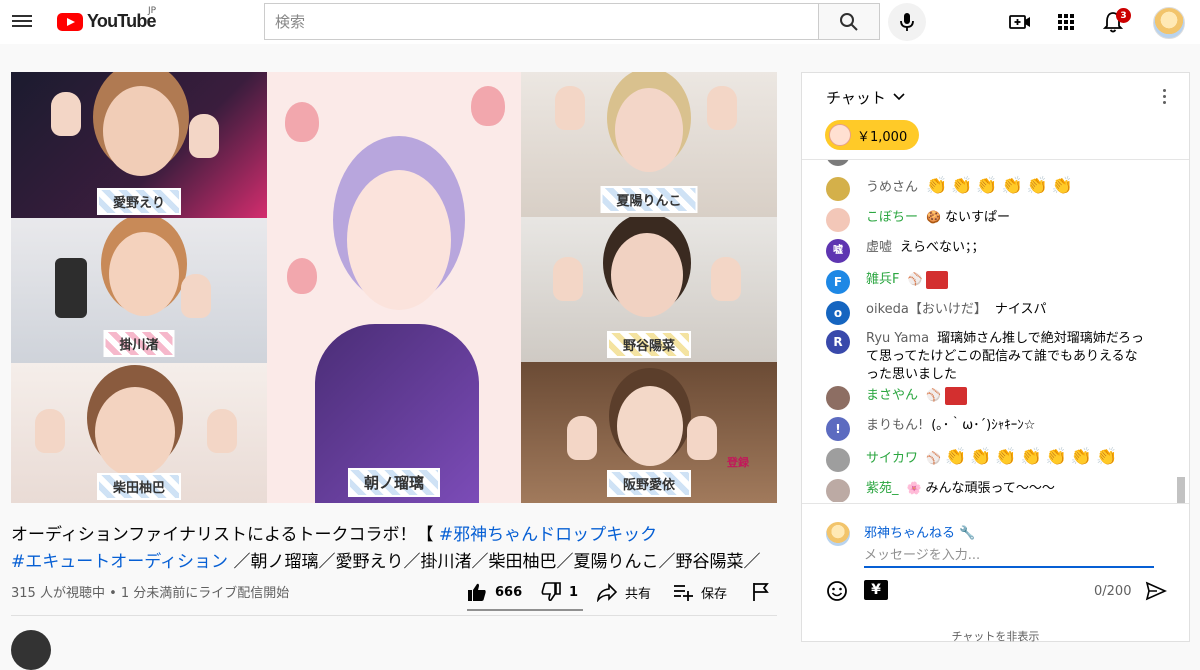 The height and width of the screenshot is (670, 1200). I want to click on chat-message: 紫苑_ 🌸 みんな頑張って〜〜〜, so click(998, 490).